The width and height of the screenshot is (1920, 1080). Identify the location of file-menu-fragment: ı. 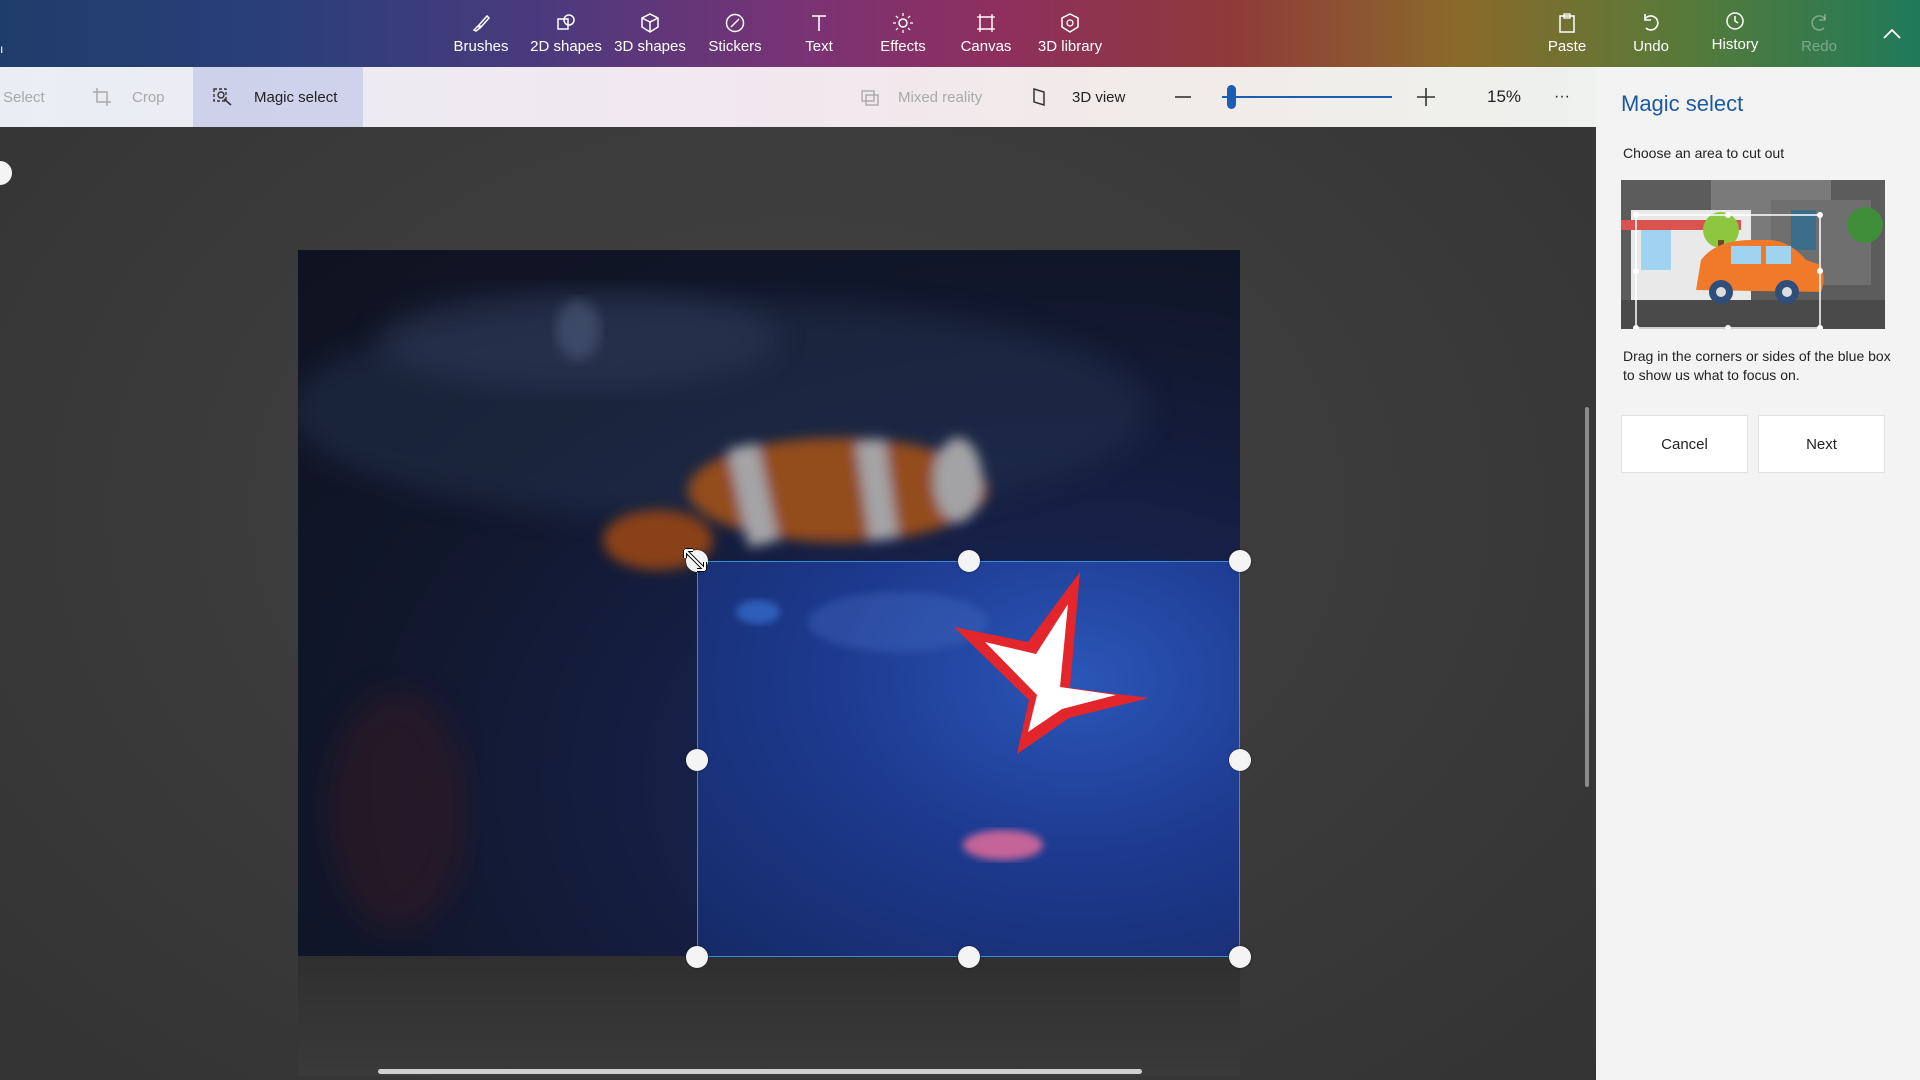
(3, 49).